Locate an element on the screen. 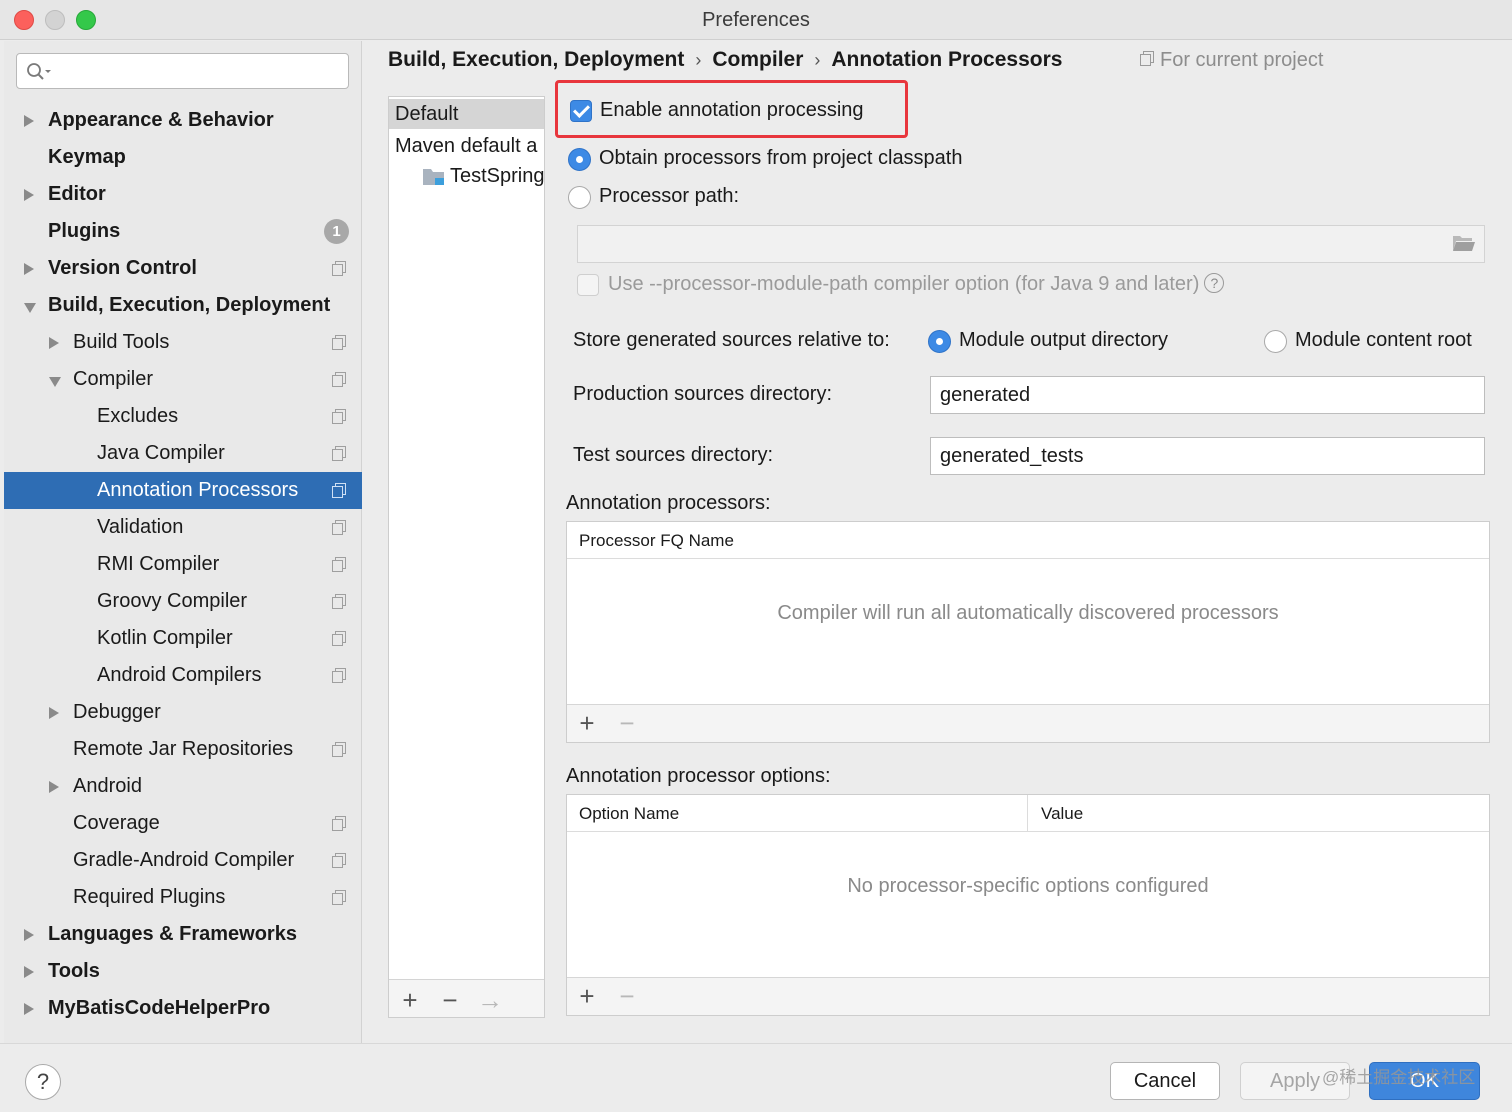 The height and width of the screenshot is (1112, 1512). column-processor-fq-name: Processor FQ Name is located at coordinates (1028, 540).